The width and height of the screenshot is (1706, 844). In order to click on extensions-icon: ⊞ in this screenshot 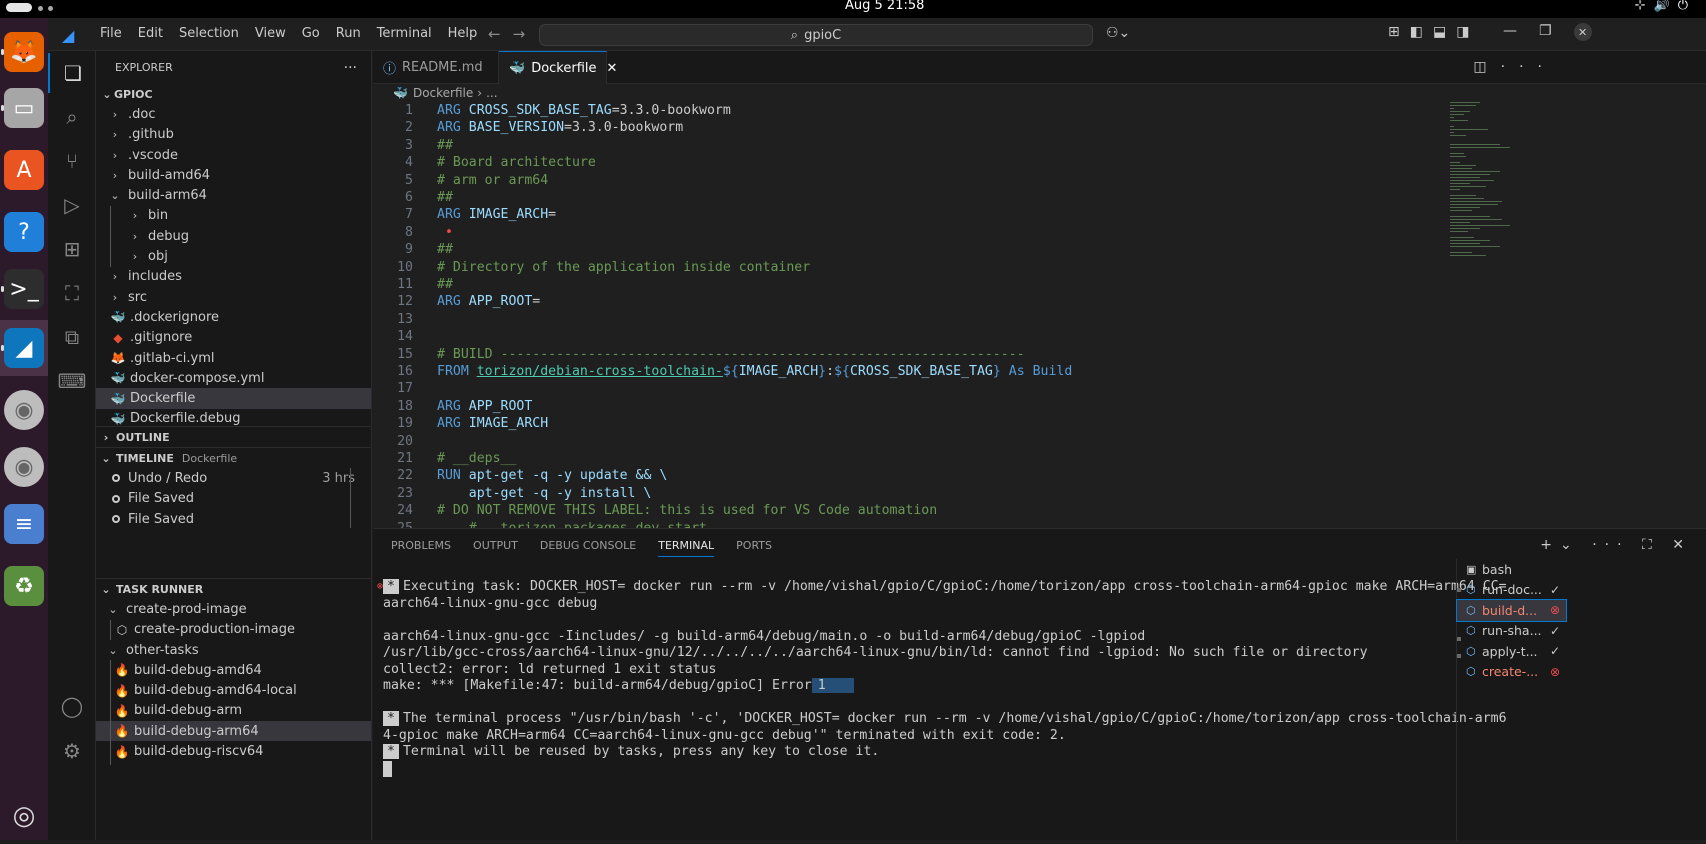, I will do `click(72, 249)`.